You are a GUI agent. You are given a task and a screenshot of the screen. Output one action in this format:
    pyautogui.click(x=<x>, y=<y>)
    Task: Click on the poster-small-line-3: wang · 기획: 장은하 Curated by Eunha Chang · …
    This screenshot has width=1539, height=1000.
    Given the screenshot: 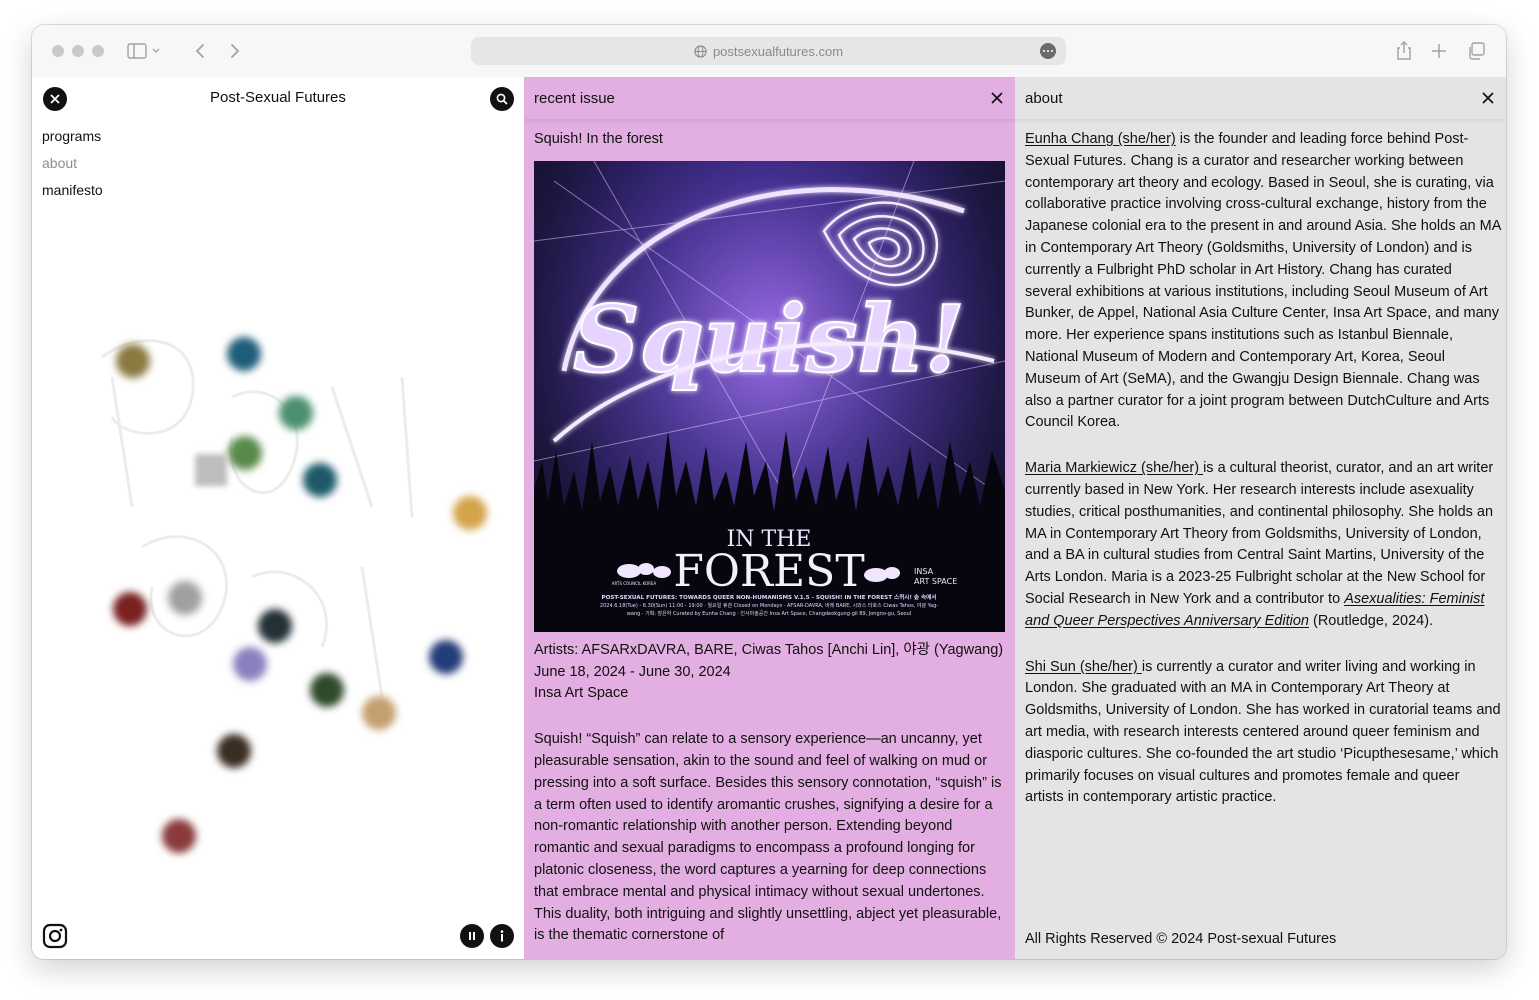 What is the action you would take?
    pyautogui.click(x=769, y=613)
    